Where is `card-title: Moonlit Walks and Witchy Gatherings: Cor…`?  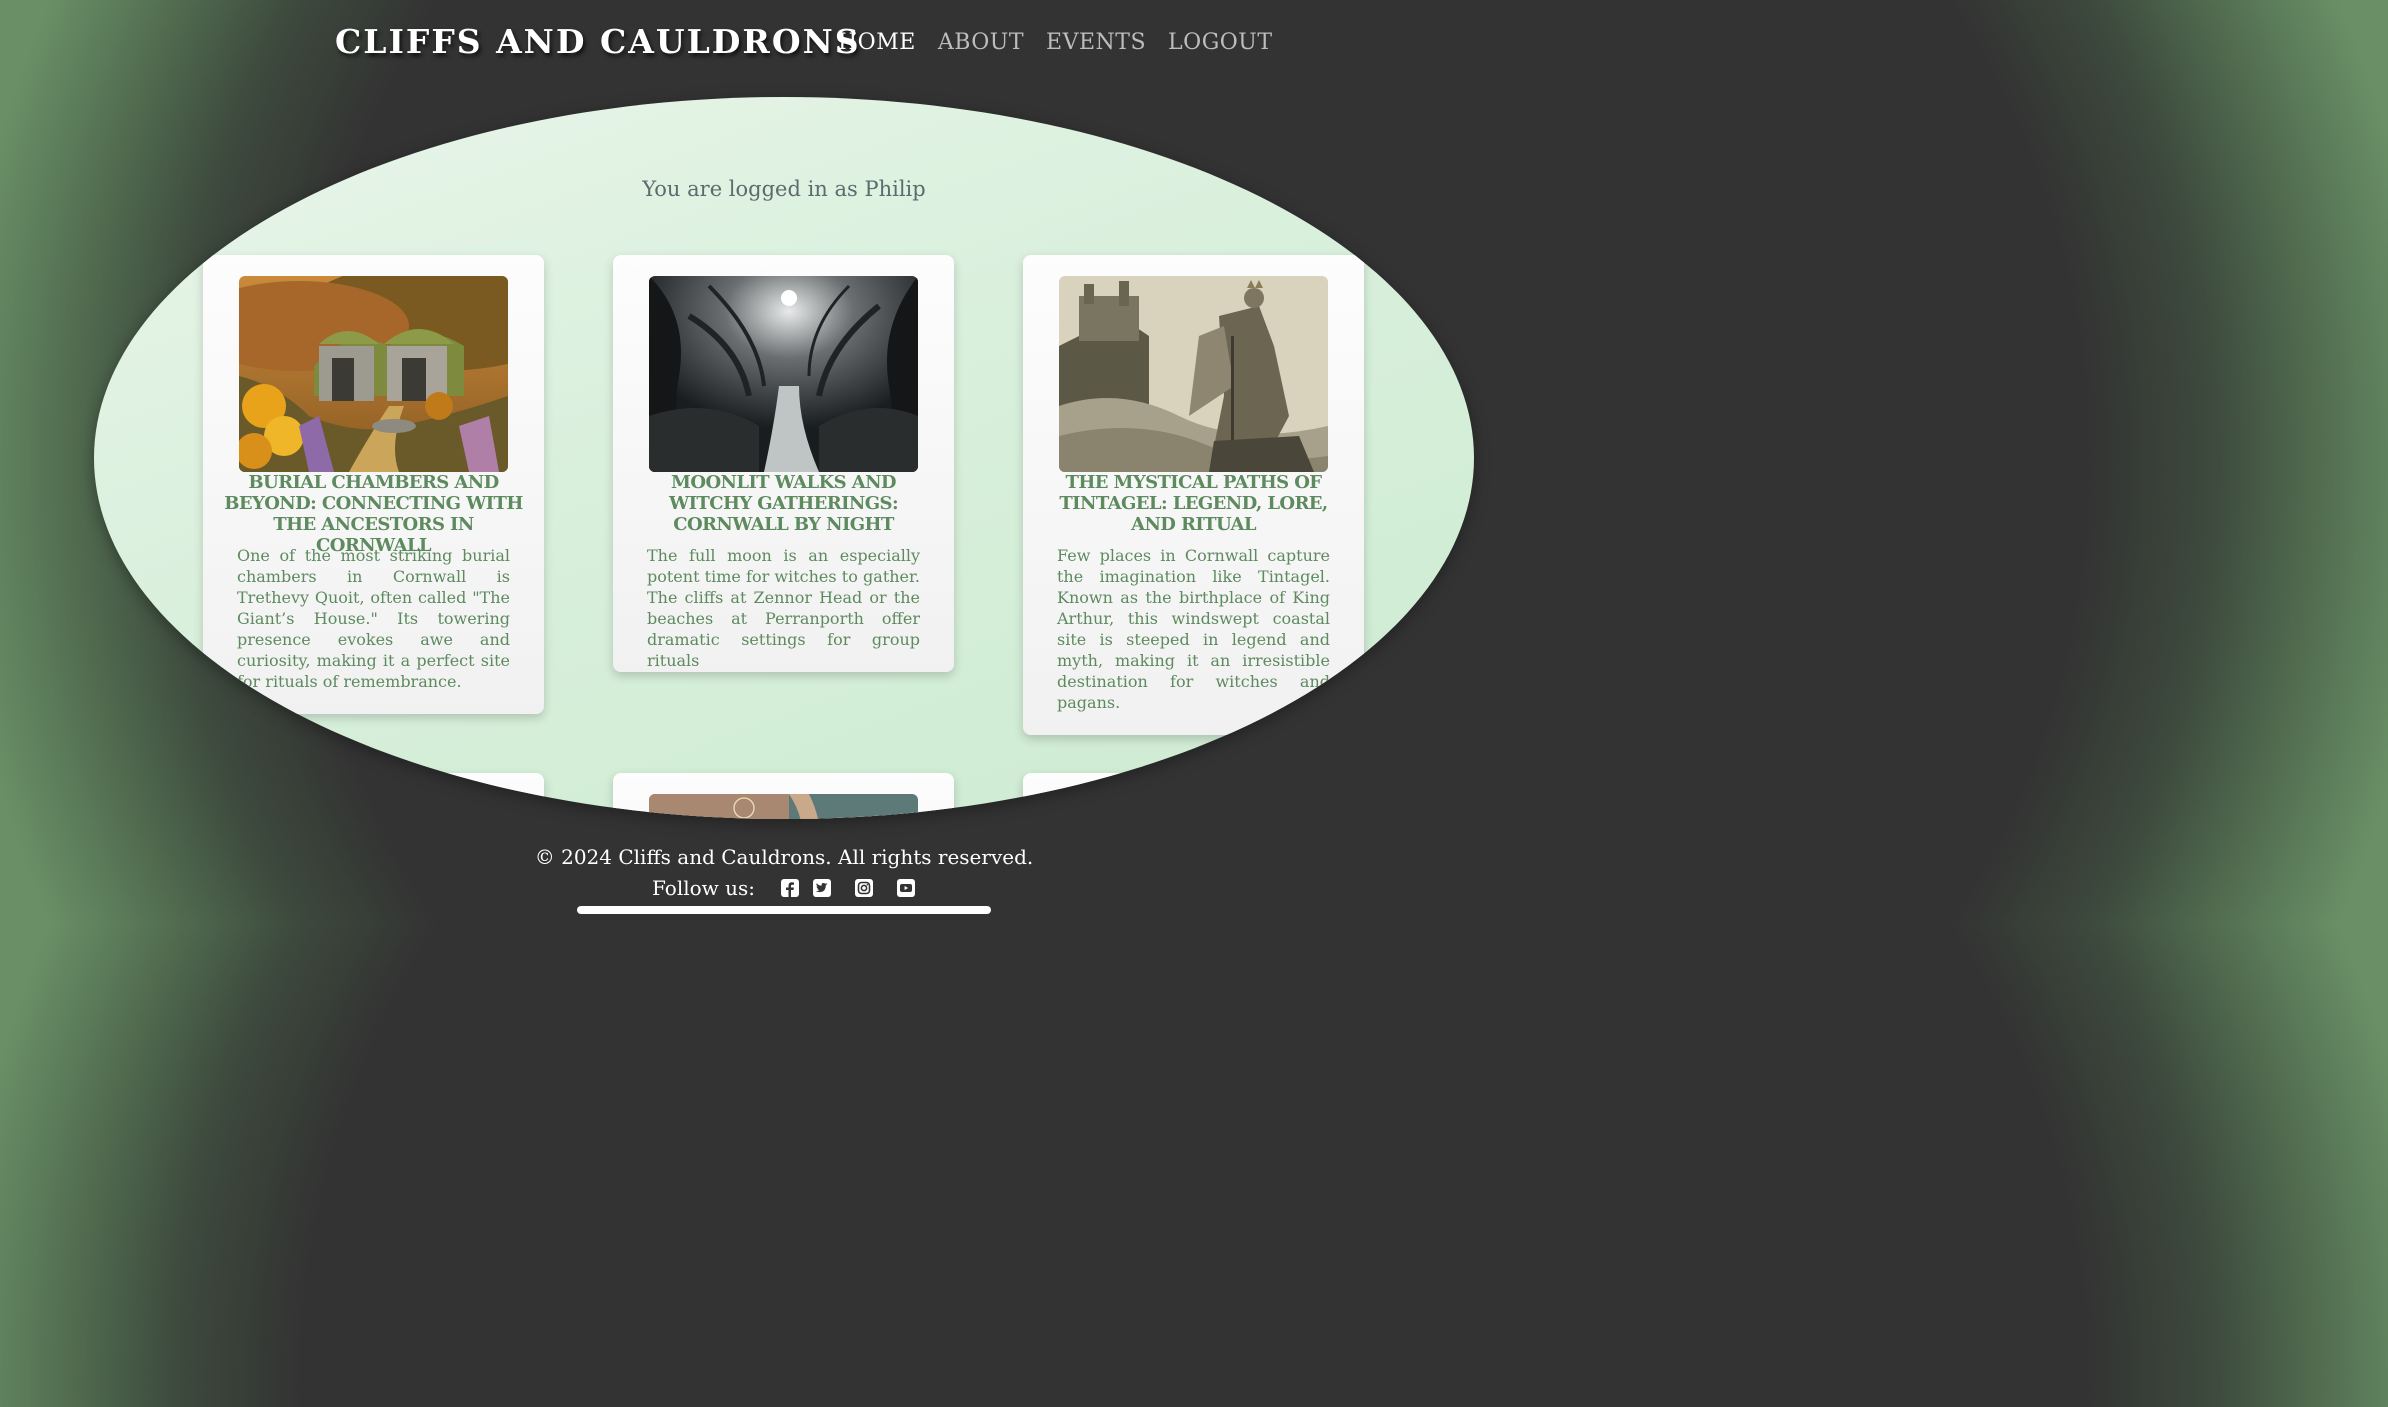 card-title: Moonlit Walks and Witchy Gatherings: Cor… is located at coordinates (783, 503).